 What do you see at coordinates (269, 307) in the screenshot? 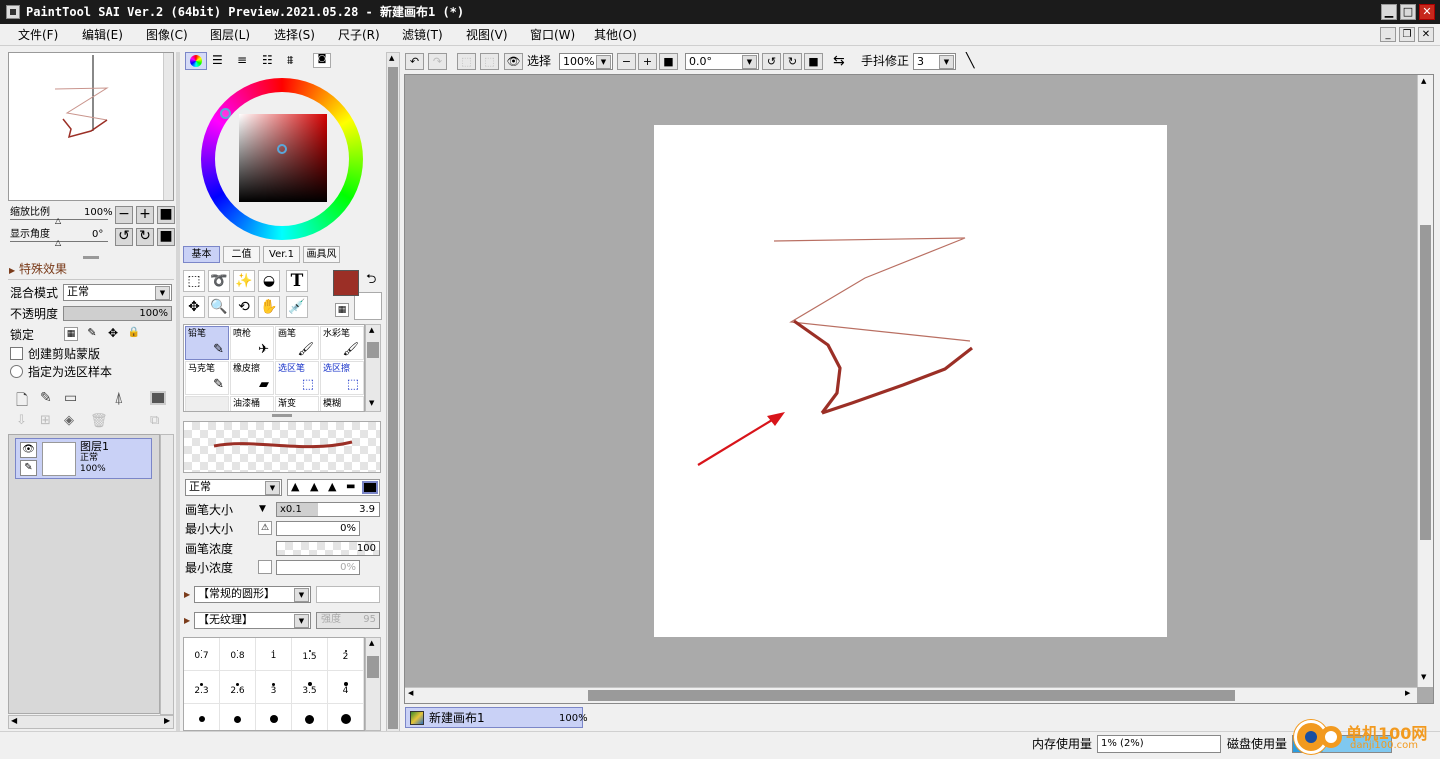
I see `hand-icon: ✋` at bounding box center [269, 307].